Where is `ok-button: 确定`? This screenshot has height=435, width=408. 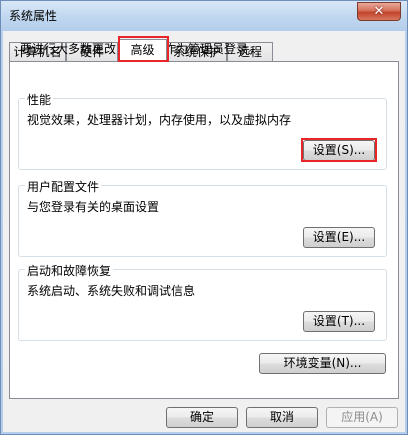
ok-button: 确定 is located at coordinates (202, 417).